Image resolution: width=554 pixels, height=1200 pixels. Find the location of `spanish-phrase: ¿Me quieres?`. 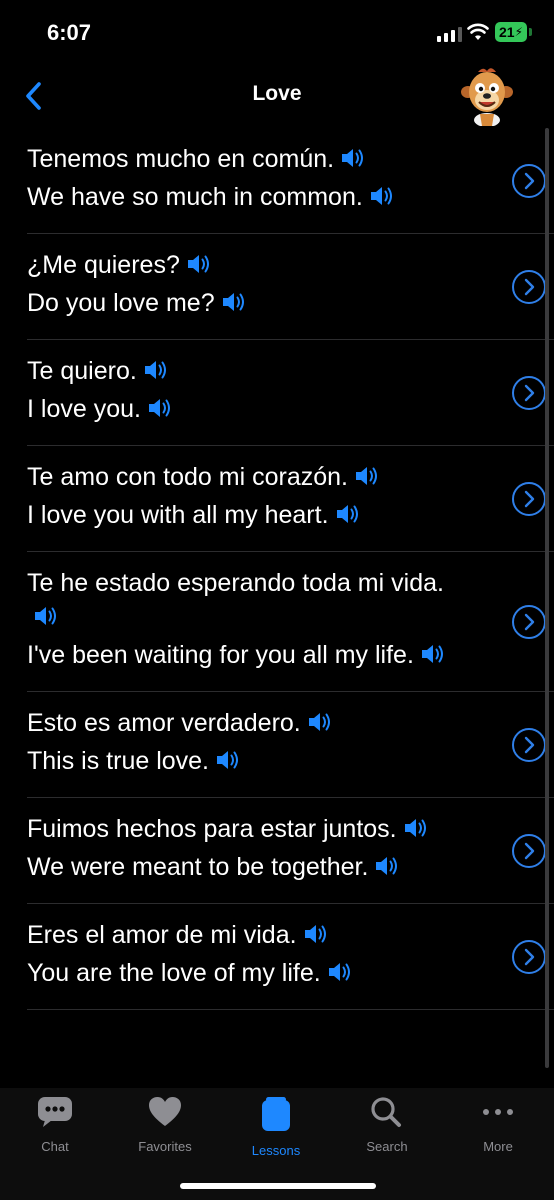

spanish-phrase: ¿Me quieres? is located at coordinates (247, 266).